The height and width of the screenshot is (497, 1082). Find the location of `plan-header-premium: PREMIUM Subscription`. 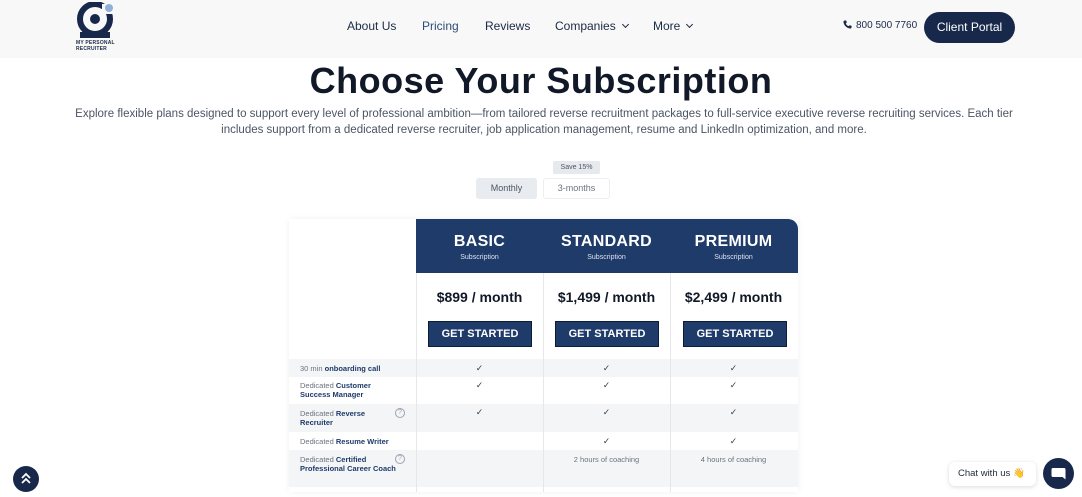

plan-header-premium: PREMIUM Subscription is located at coordinates (733, 240).